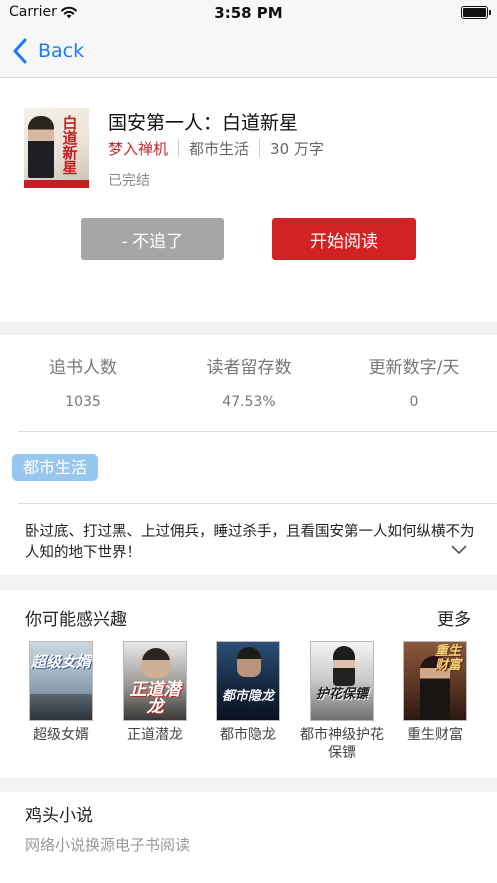 The height and width of the screenshot is (883, 497). What do you see at coordinates (414, 402) in the screenshot?
I see `stat-value: 0` at bounding box center [414, 402].